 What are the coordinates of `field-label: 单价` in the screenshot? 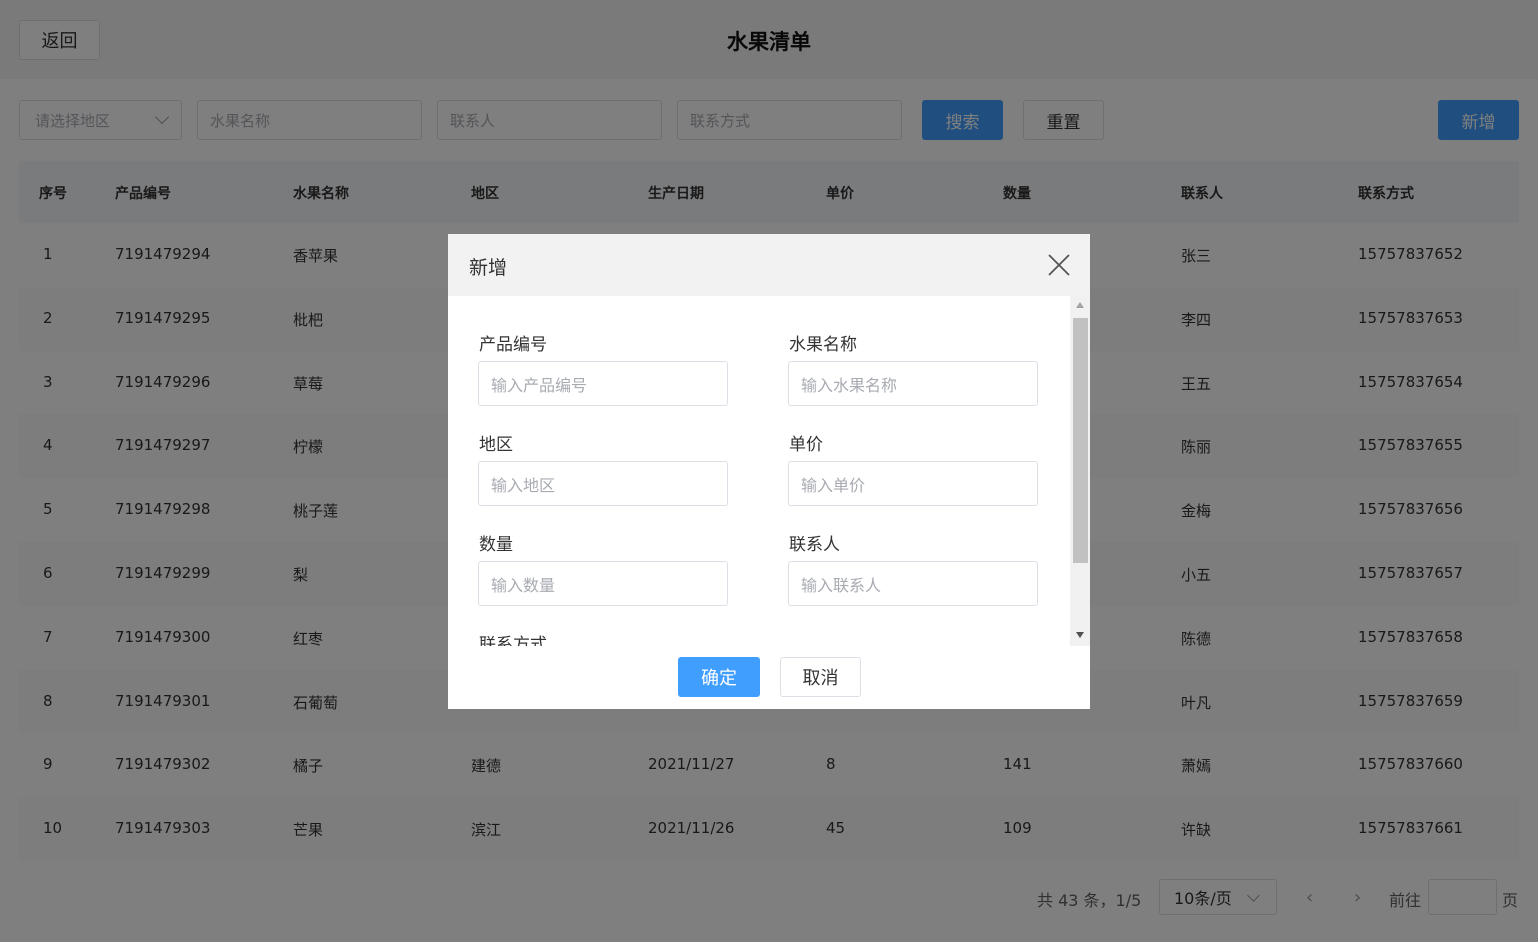 It's located at (806, 445).